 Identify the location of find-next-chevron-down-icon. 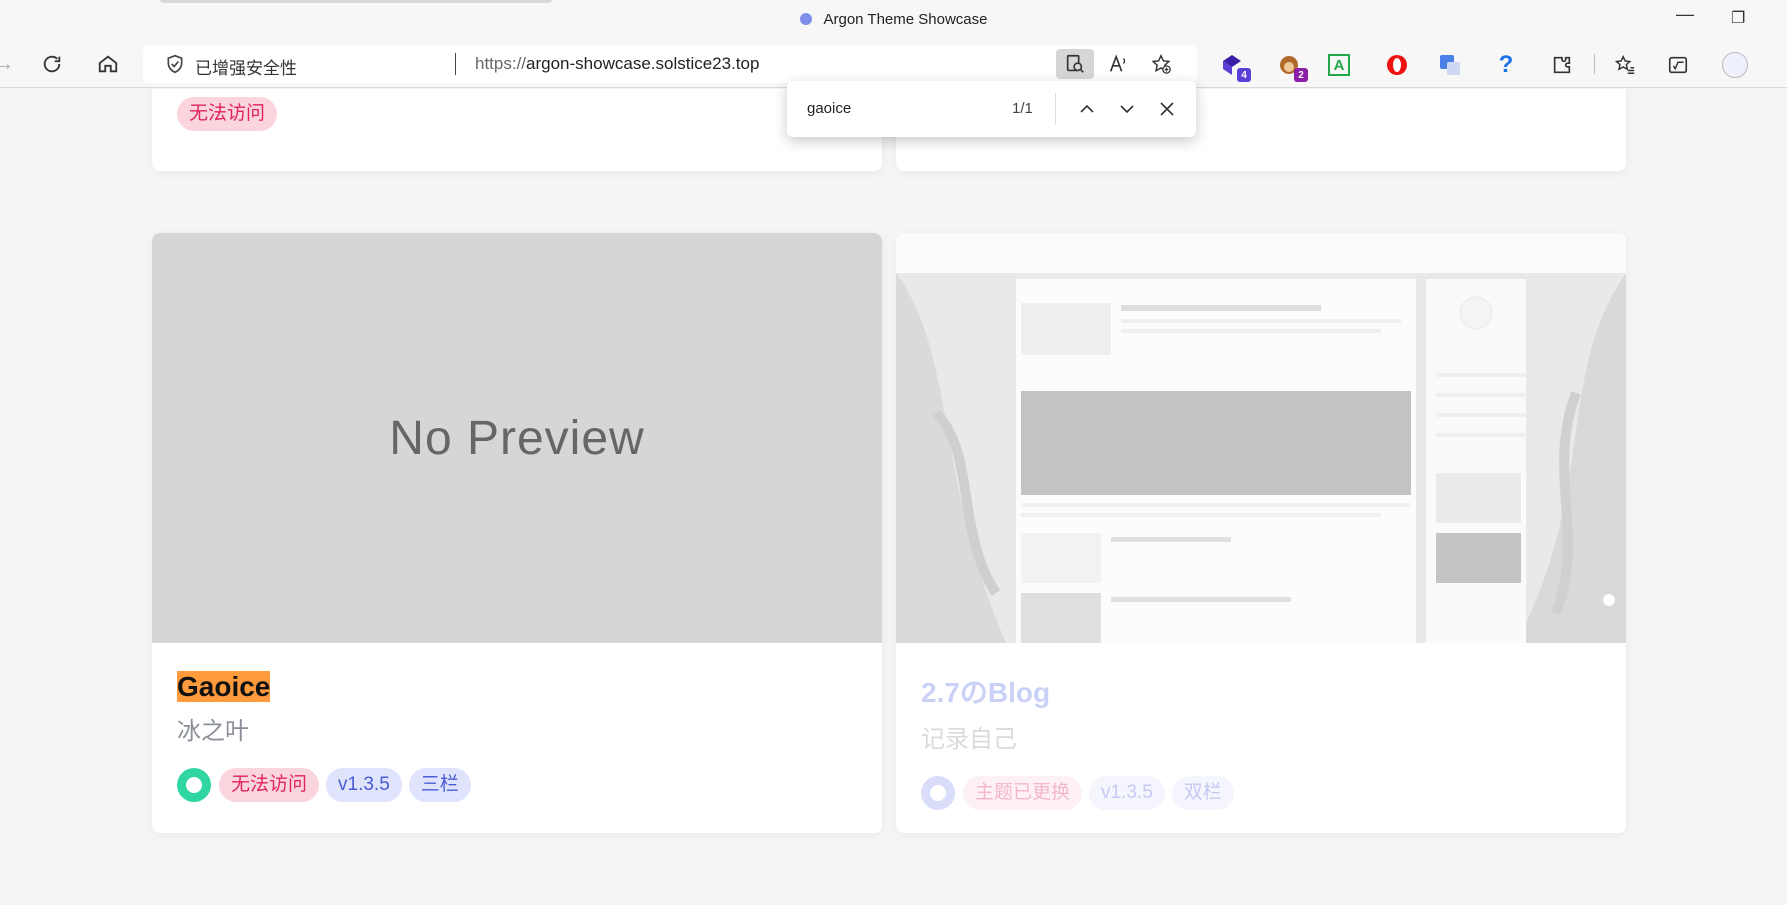
(1127, 109).